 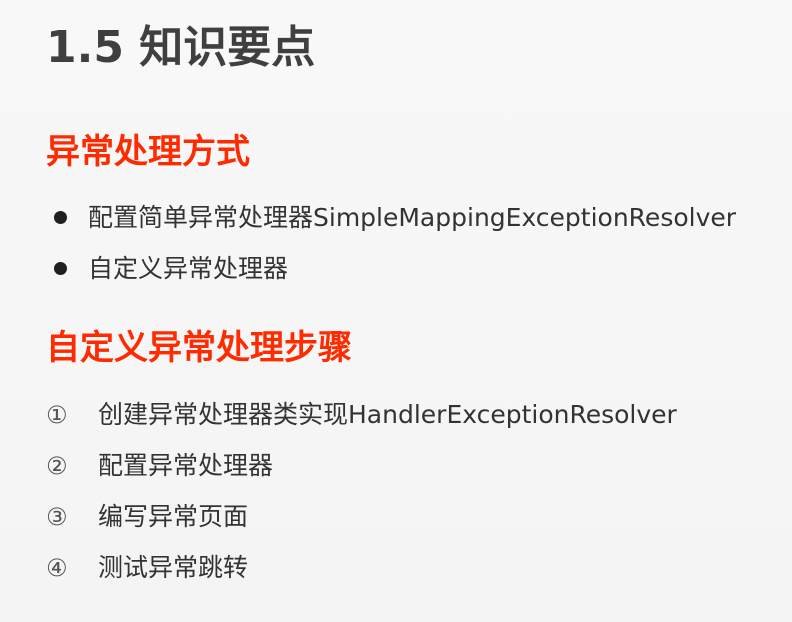 What do you see at coordinates (57, 466) in the screenshot?
I see `step-number-marker: ②` at bounding box center [57, 466].